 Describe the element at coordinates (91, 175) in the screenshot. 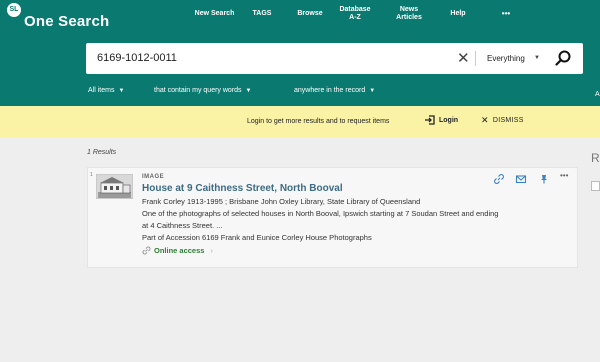

I see `result-number: 1` at that location.